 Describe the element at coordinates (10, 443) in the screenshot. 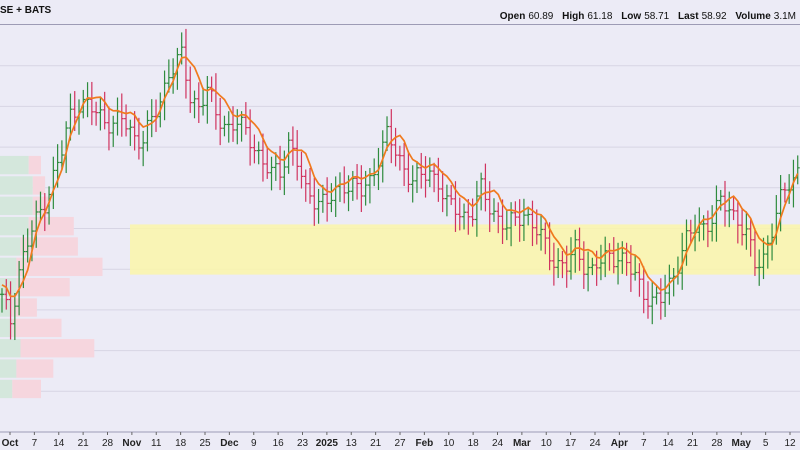

I see `x-tick-label: Oct` at that location.